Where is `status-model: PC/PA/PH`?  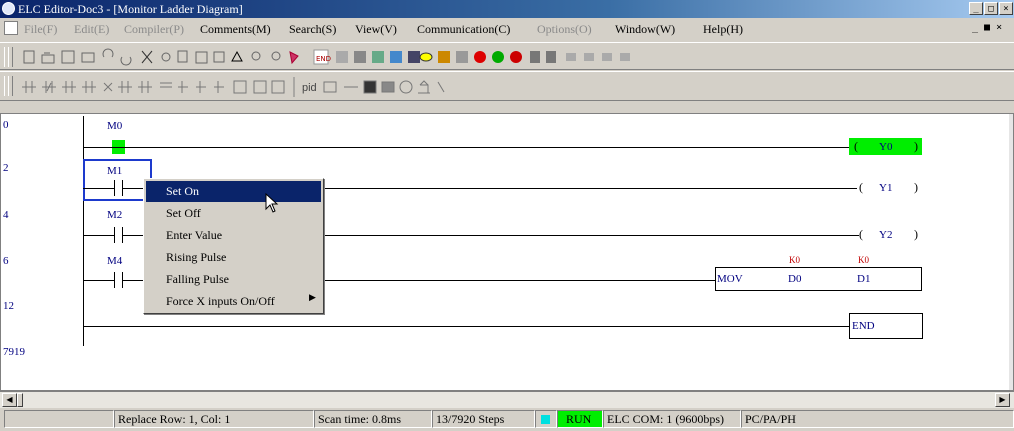
status-model: PC/PA/PH is located at coordinates (877, 419).